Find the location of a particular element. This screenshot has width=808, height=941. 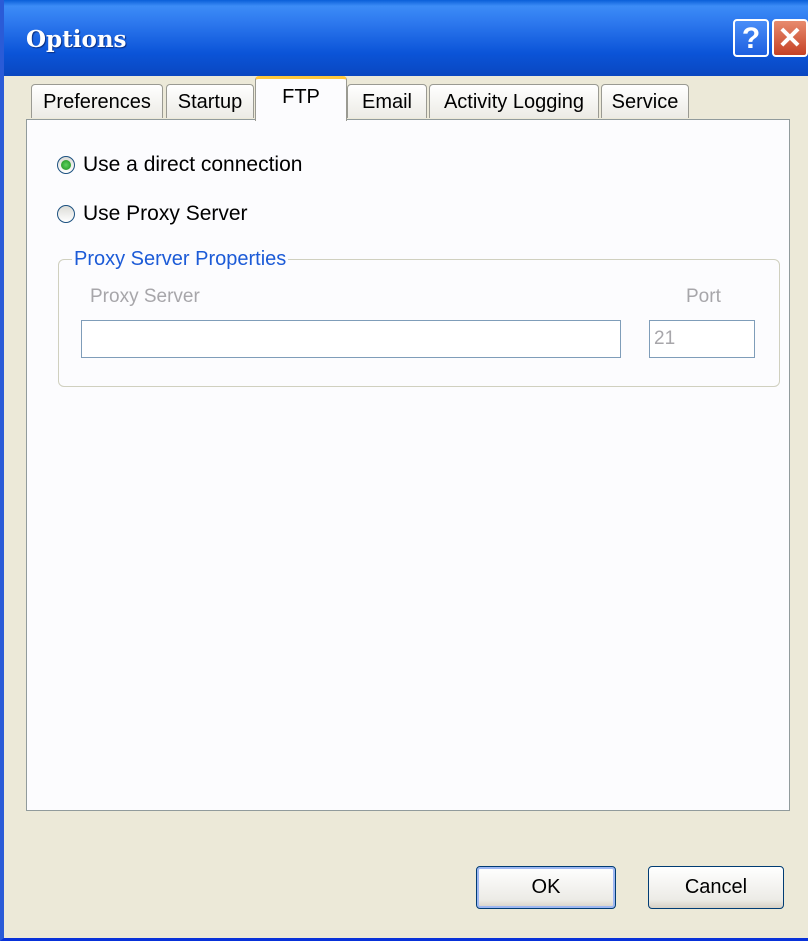

tab-ftp: FTP is located at coordinates (301, 98).